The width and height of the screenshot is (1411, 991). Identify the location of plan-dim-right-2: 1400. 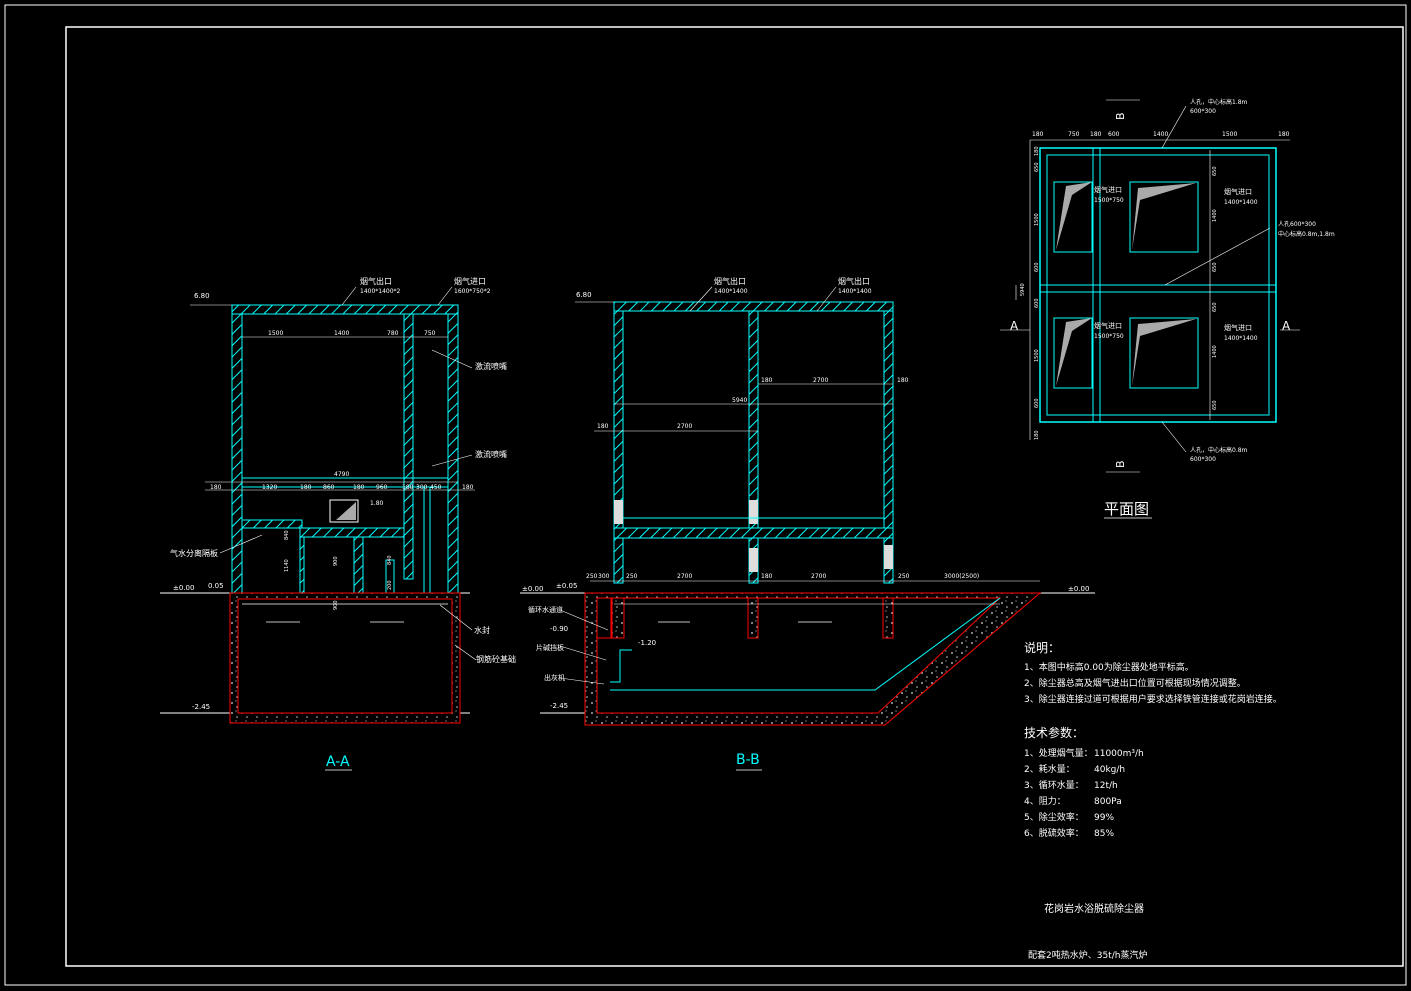
(1215, 215).